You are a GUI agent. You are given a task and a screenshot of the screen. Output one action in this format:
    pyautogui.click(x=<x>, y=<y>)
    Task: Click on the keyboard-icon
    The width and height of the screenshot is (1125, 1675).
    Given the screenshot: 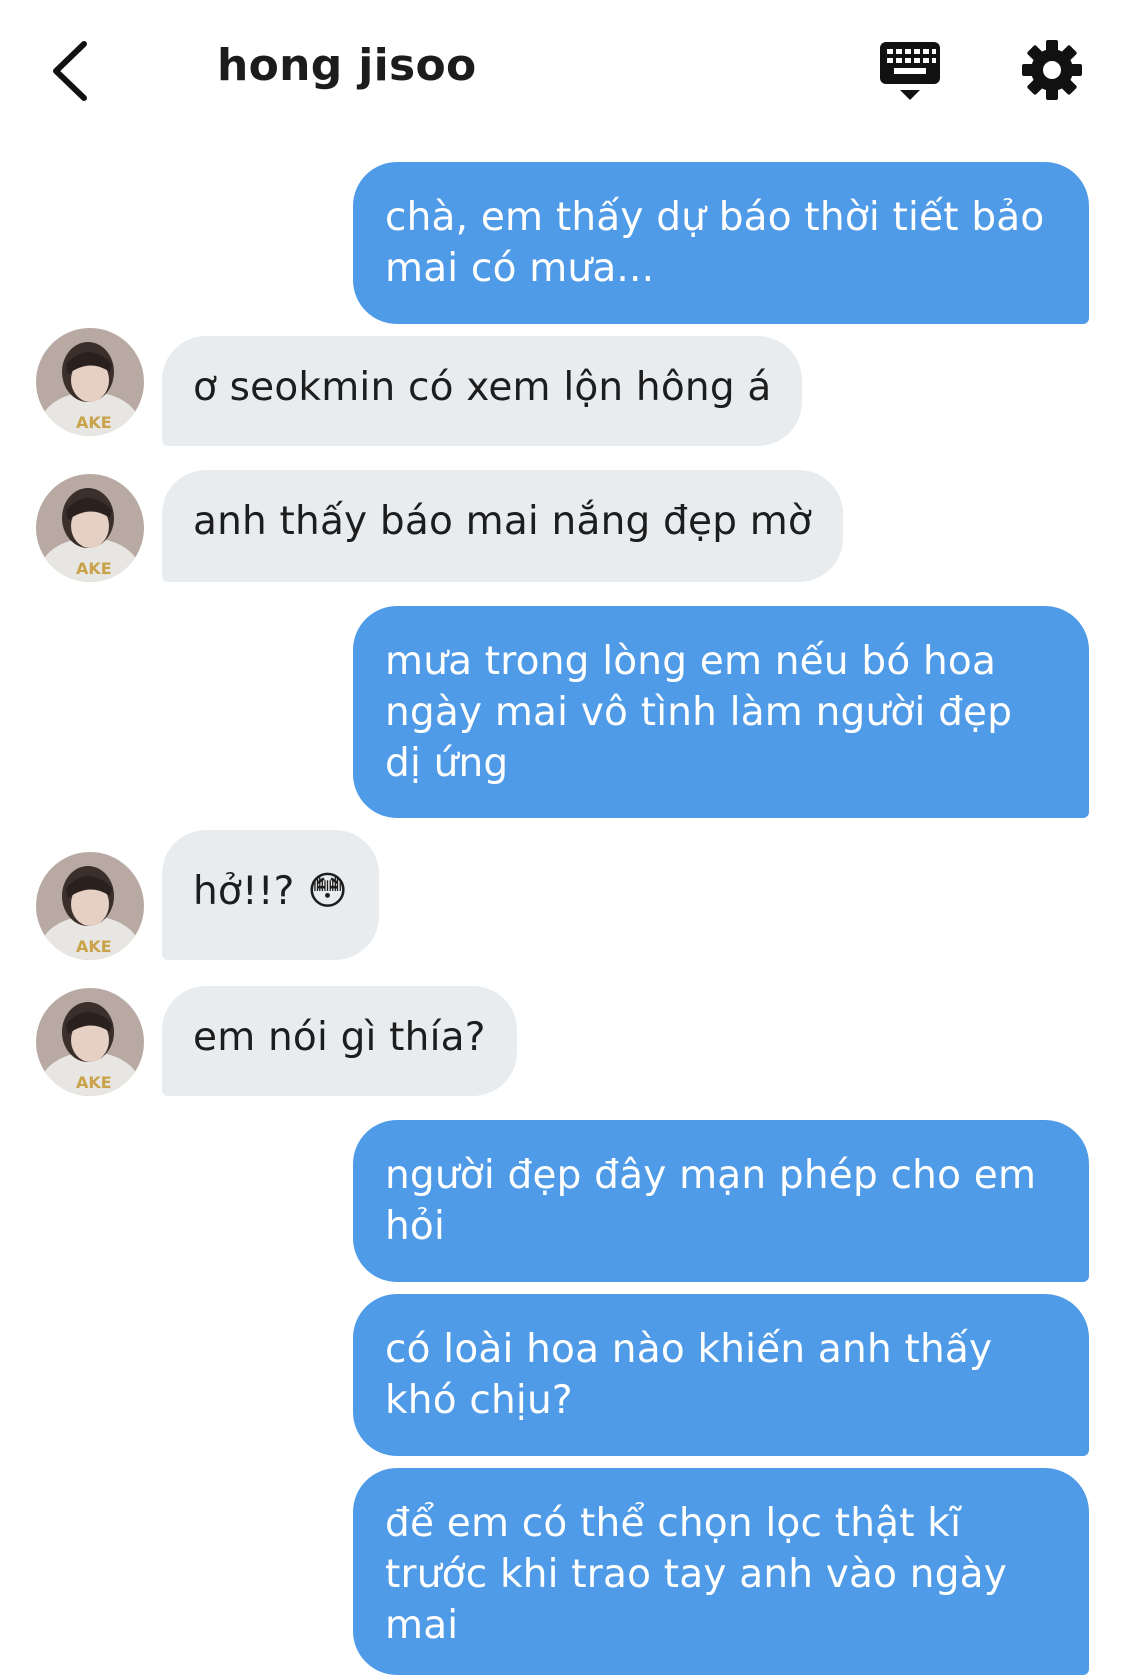 What is the action you would take?
    pyautogui.click(x=910, y=71)
    